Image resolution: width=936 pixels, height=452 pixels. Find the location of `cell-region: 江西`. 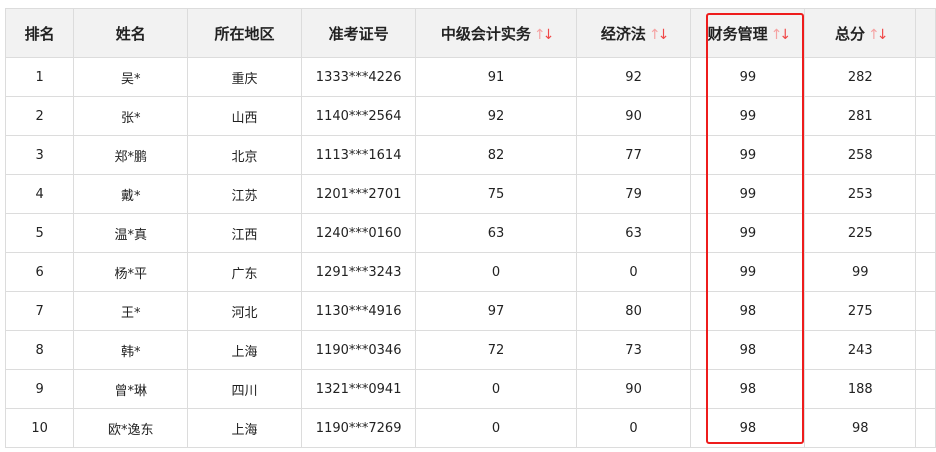

cell-region: 江西 is located at coordinates (244, 233).